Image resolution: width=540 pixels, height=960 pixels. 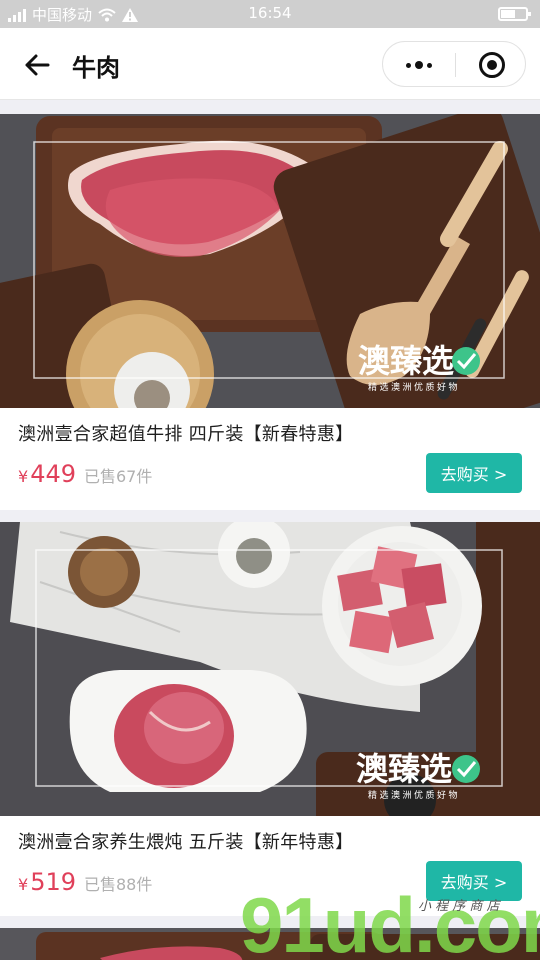 I want to click on arrow-left-icon, so click(x=37, y=65).